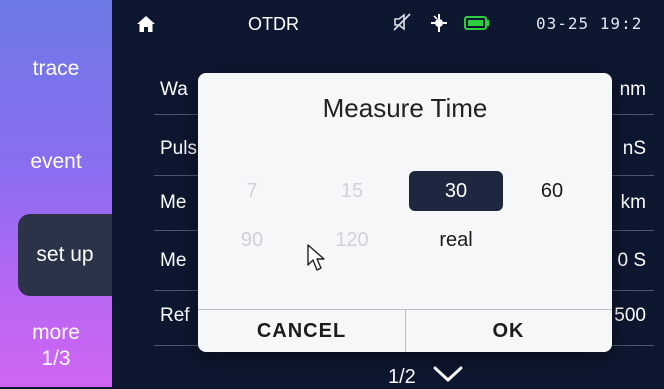 The height and width of the screenshot is (389, 664). Describe the element at coordinates (252, 191) in the screenshot. I see `option-7: 7` at that location.